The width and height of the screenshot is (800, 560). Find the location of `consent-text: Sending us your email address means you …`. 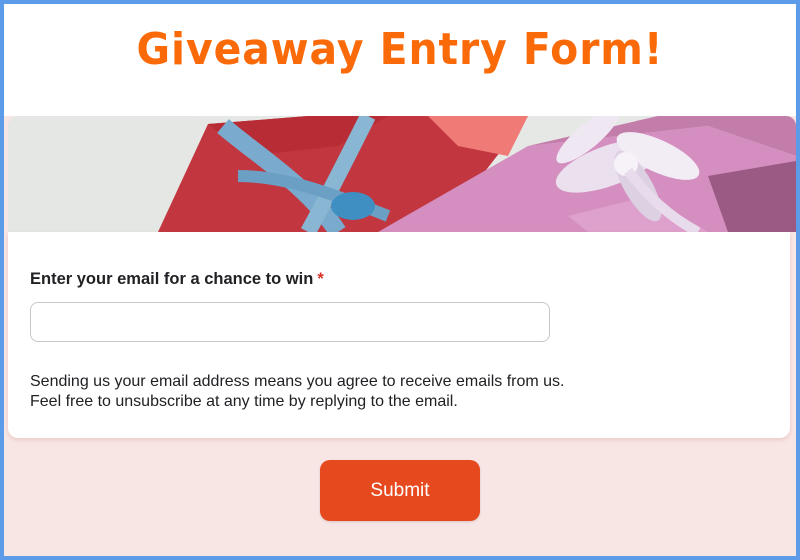

consent-text: Sending us your email address means you … is located at coordinates (400, 392).